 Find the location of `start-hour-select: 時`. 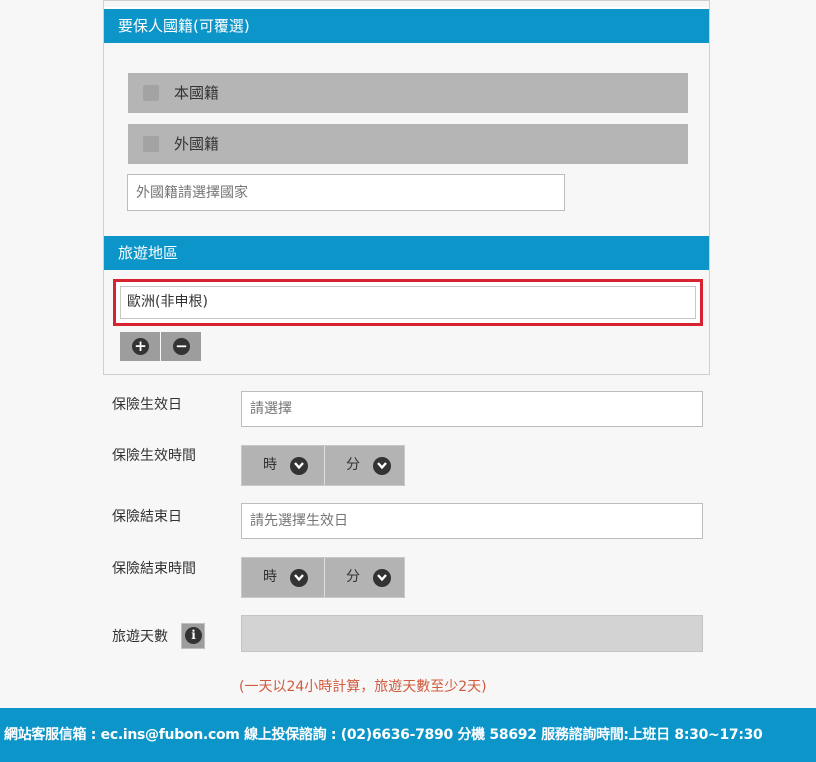

start-hour-select: 時 is located at coordinates (282, 465).